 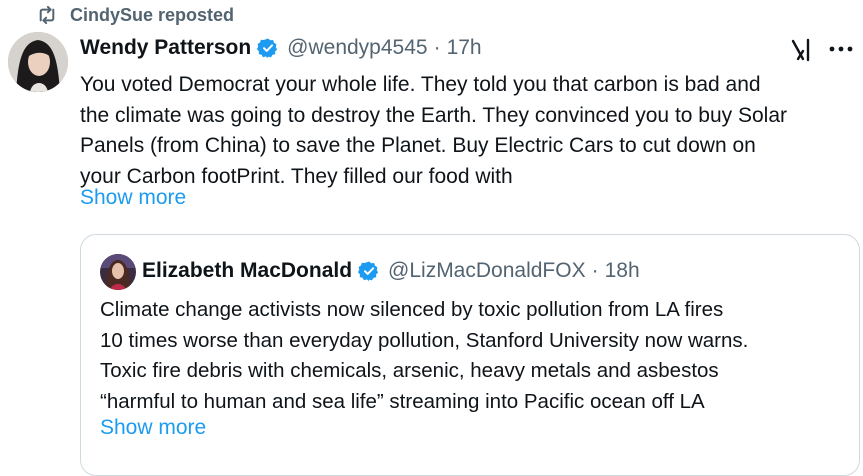 I want to click on show-more-link: Show more, so click(x=133, y=198).